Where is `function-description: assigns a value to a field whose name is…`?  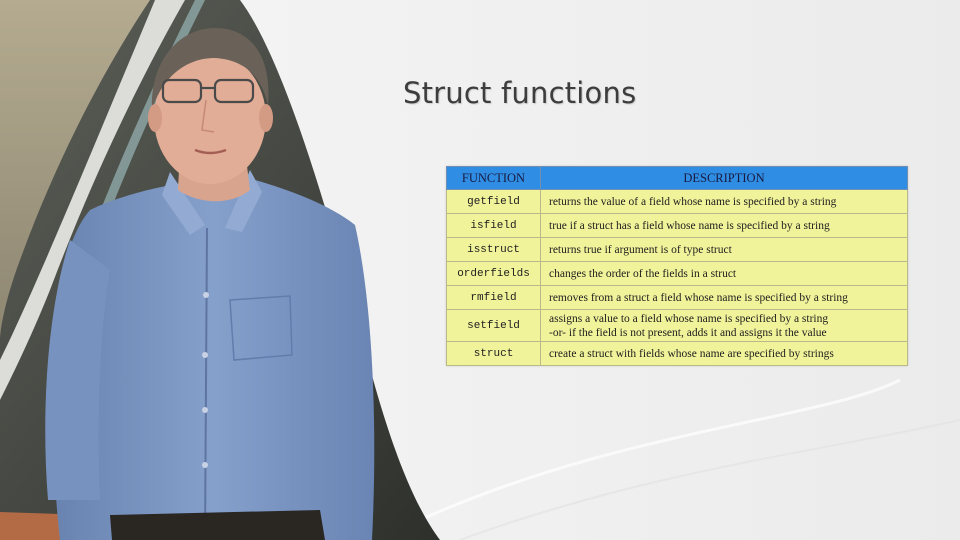
function-description: assigns a value to a field whose name is… is located at coordinates (724, 325).